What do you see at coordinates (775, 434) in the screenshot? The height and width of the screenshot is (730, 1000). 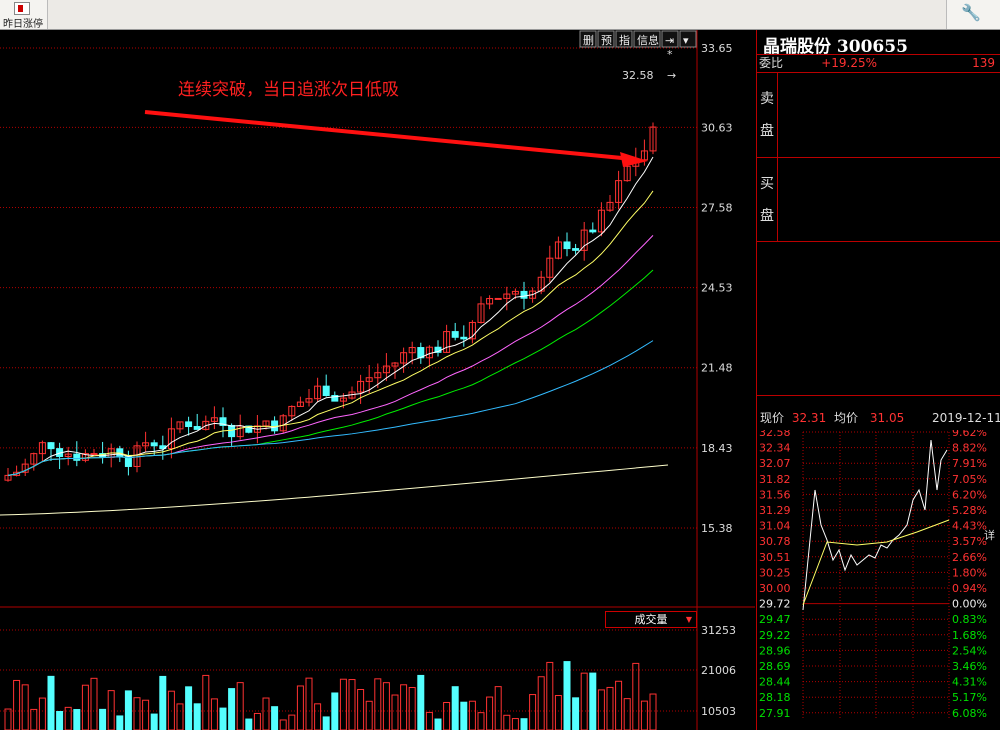 I see `intraday-price-label: 32.58` at bounding box center [775, 434].